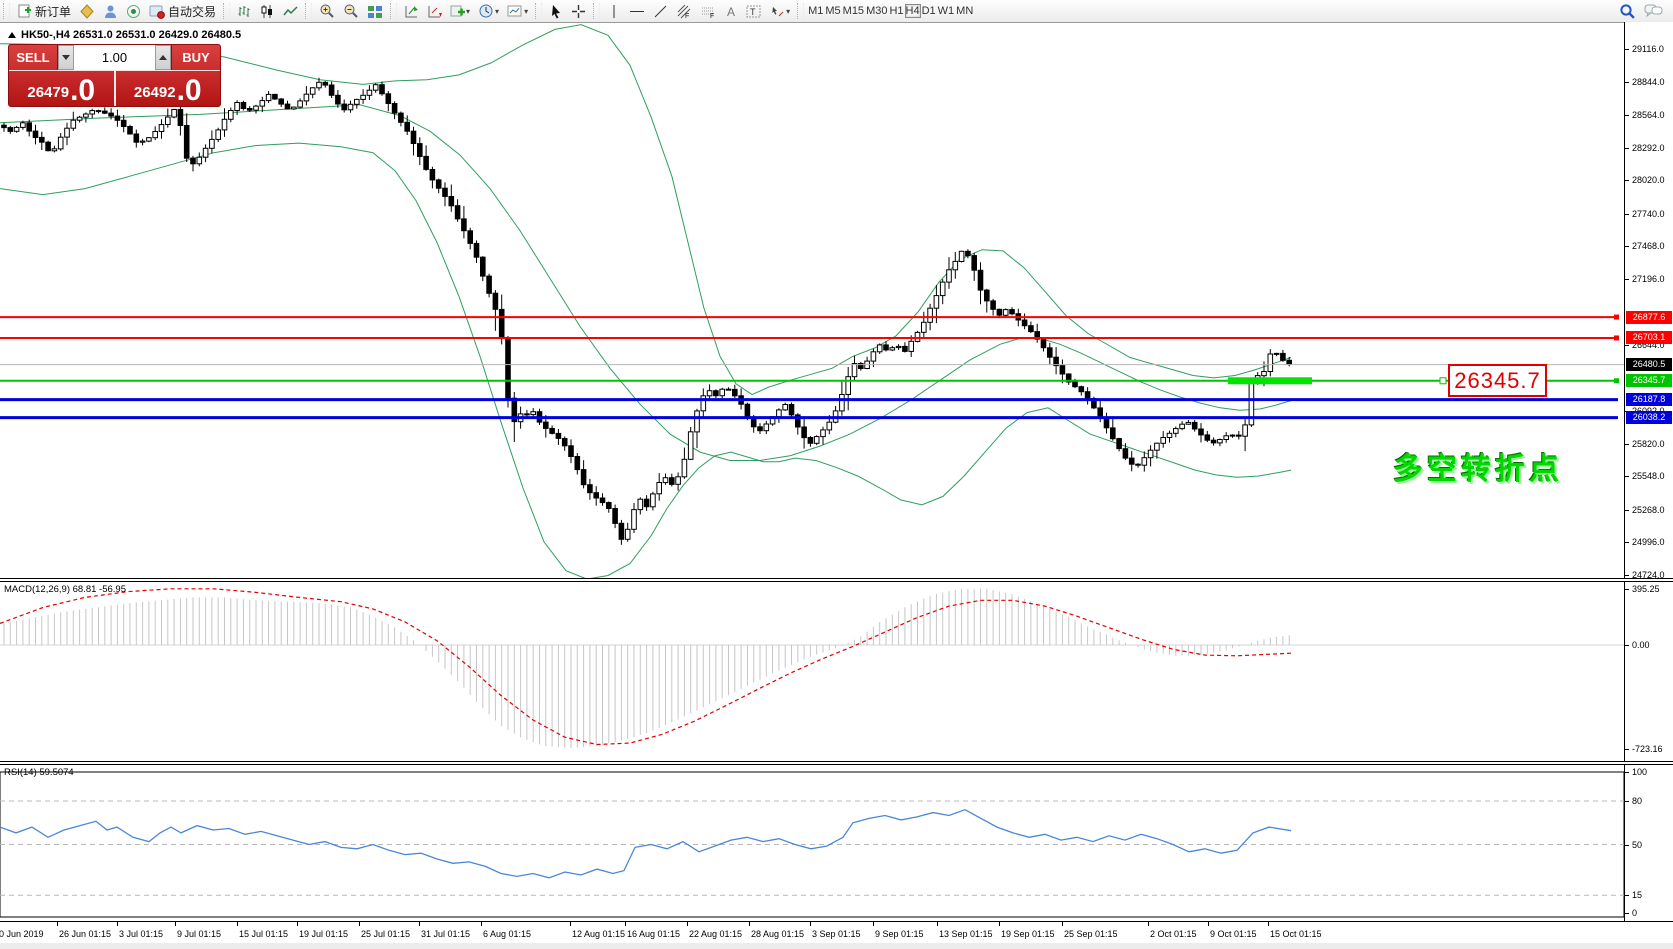 The height and width of the screenshot is (949, 1673). I want to click on horizontal-line-button, so click(637, 11).